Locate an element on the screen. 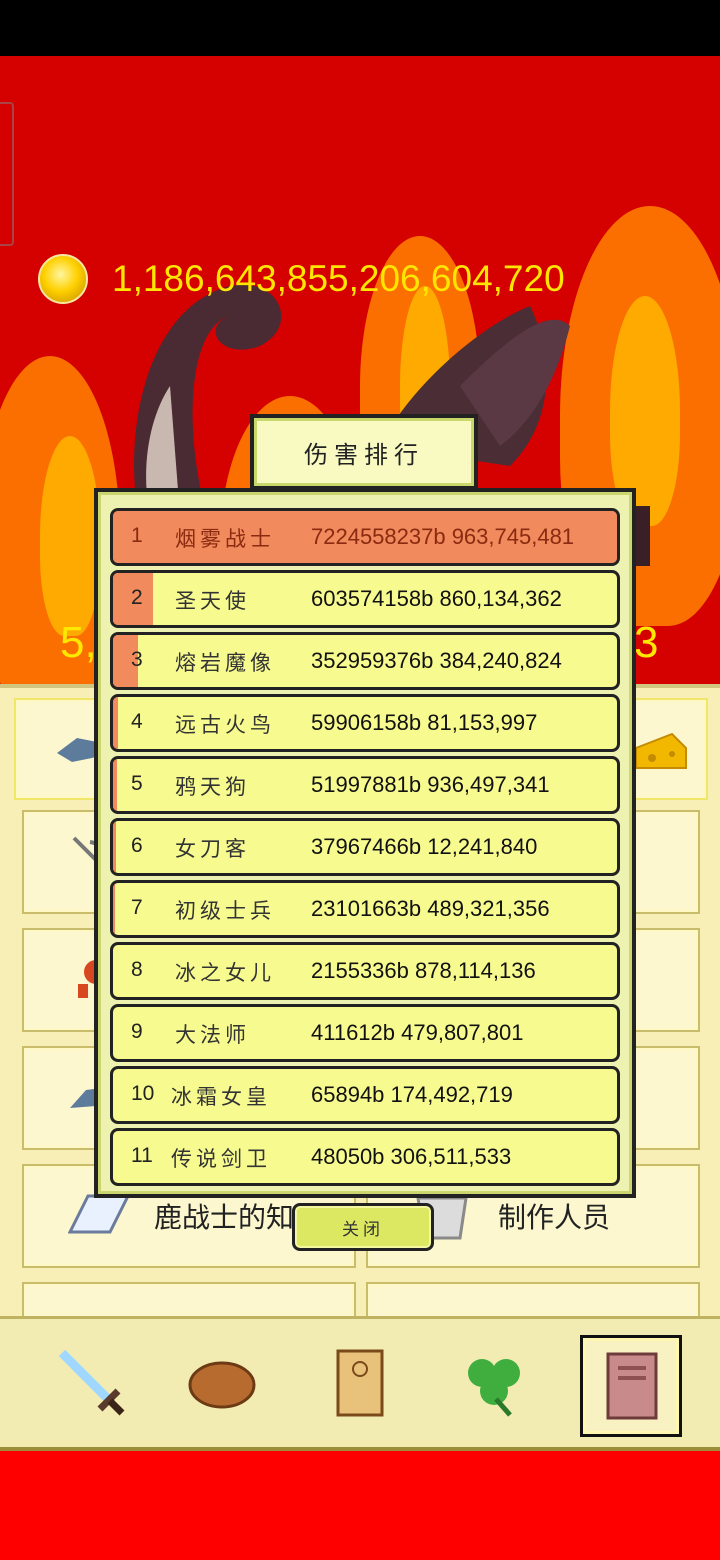 The width and height of the screenshot is (720, 1560). hero-name: 传说剑卫 is located at coordinates (221, 1159).